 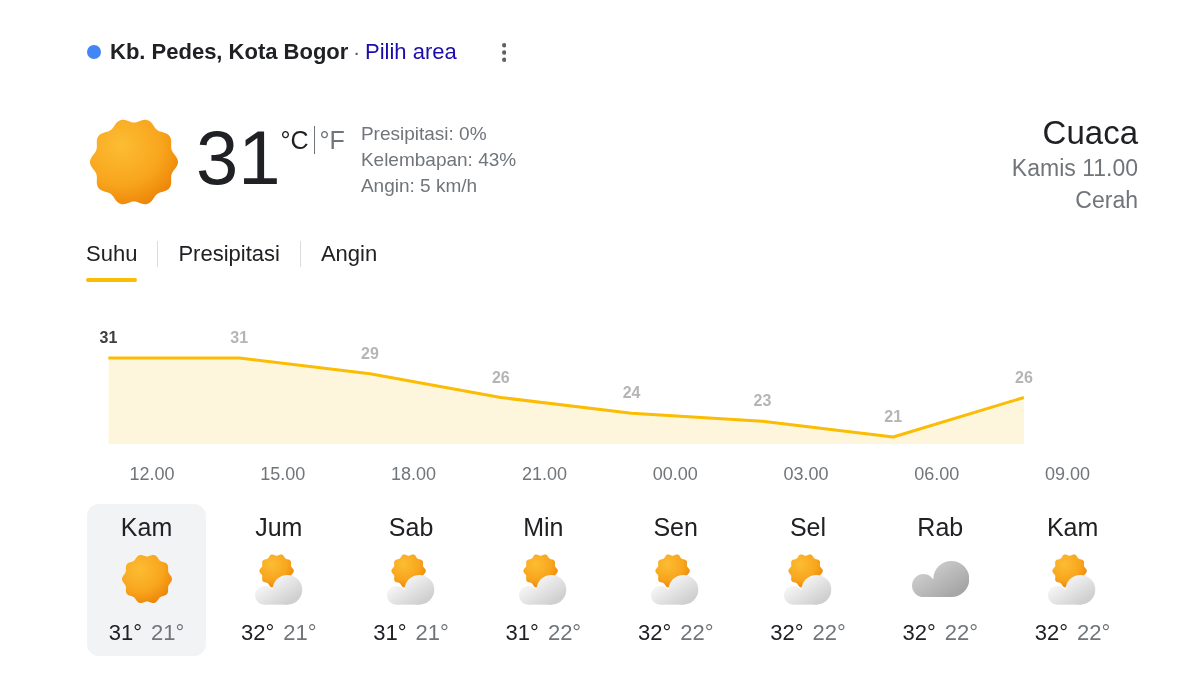 I want to click on day-card: Rab 32° 22°, so click(x=940, y=580).